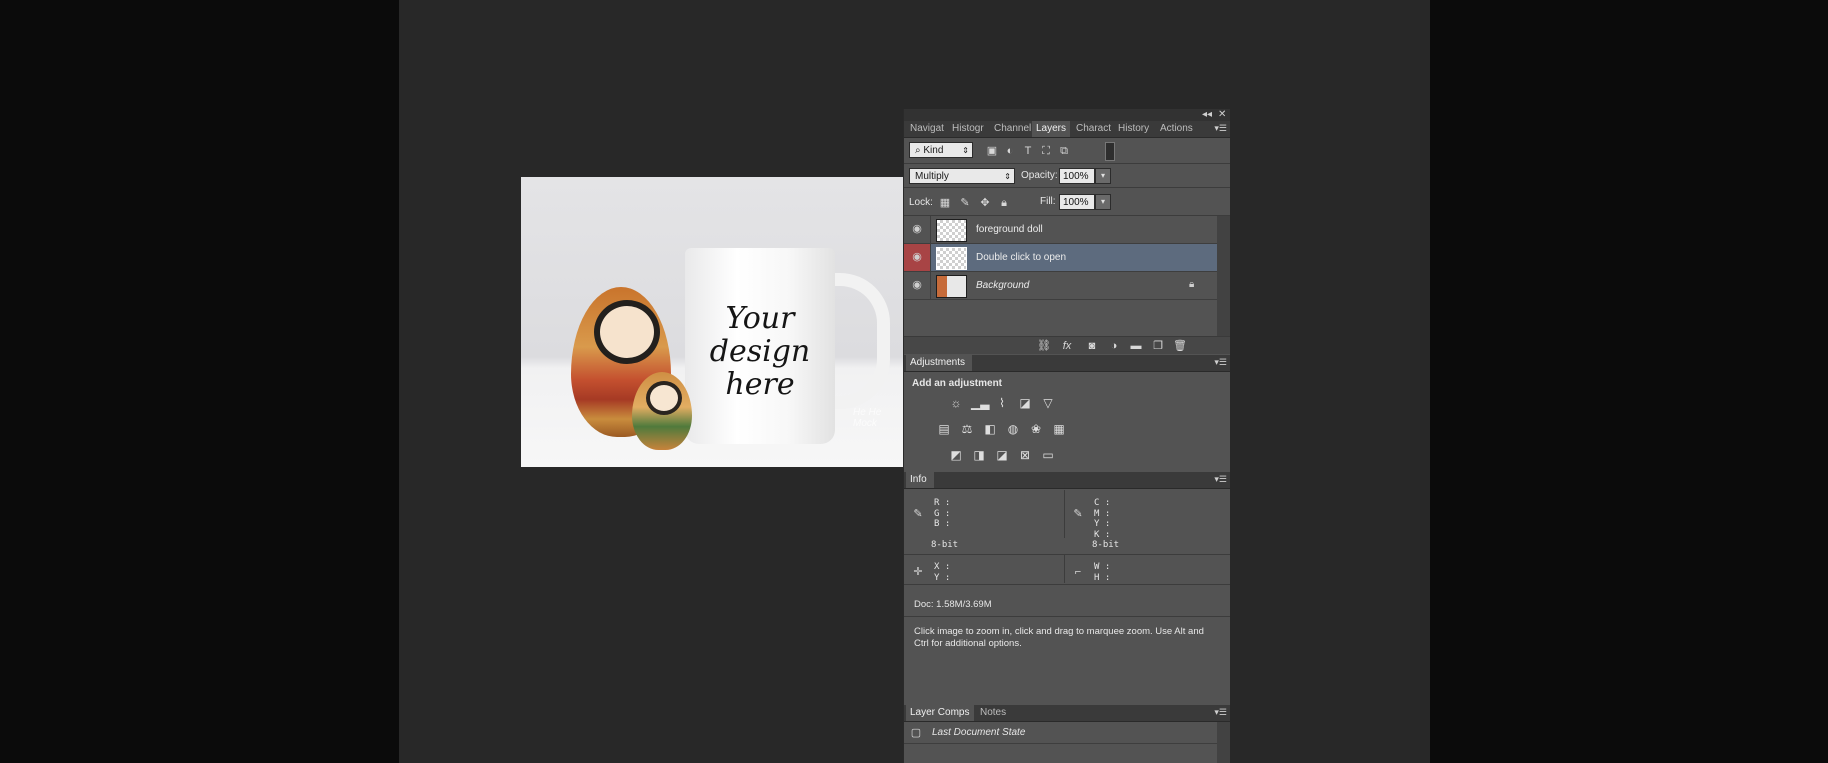 The image size is (1828, 763). Describe the element at coordinates (992, 151) in the screenshot. I see `pixel-filter-icon: ▣` at that location.